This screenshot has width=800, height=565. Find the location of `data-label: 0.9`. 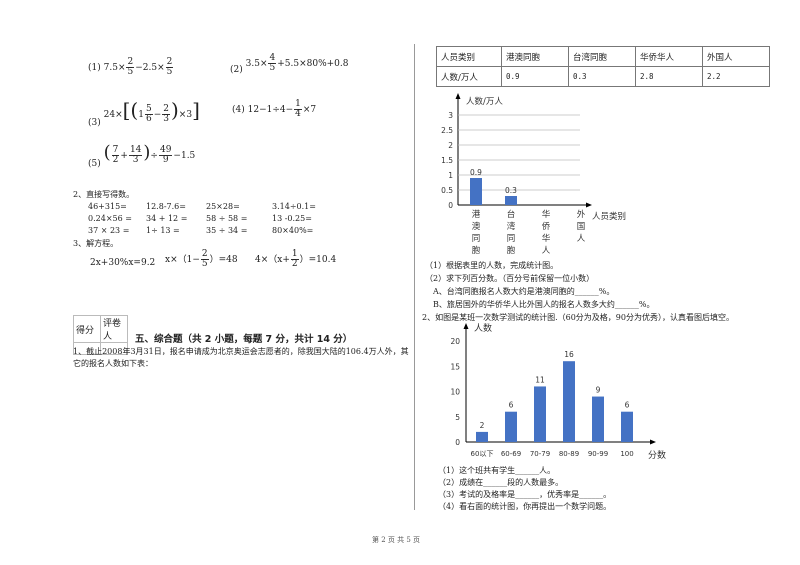

data-label: 0.9 is located at coordinates (476, 172).